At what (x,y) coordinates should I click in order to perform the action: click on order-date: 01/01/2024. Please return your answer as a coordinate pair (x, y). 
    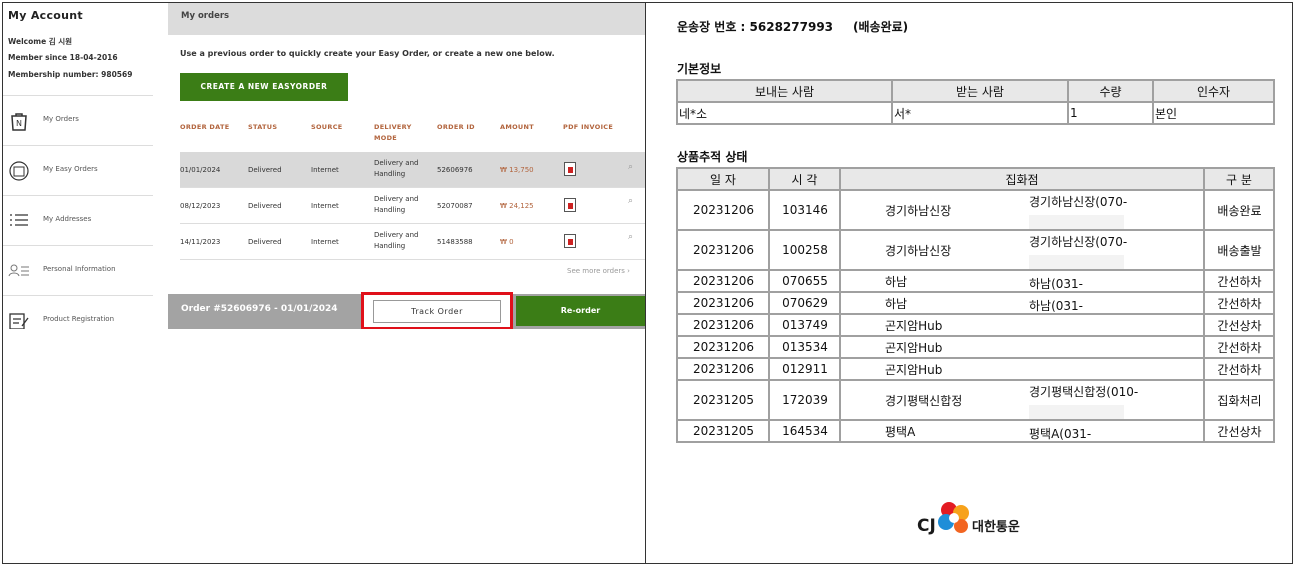
    Looking at the image, I should click on (200, 170).